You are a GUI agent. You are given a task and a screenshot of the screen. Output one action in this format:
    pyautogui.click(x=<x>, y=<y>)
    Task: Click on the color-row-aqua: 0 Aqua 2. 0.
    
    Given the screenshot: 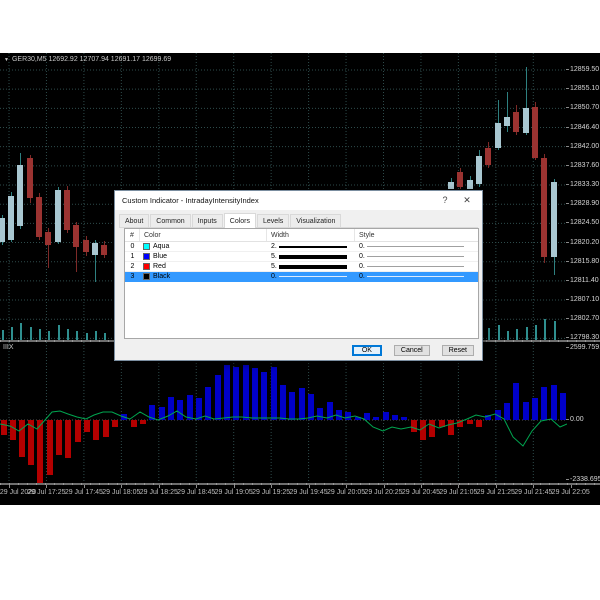 What is the action you would take?
    pyautogui.click(x=301, y=247)
    